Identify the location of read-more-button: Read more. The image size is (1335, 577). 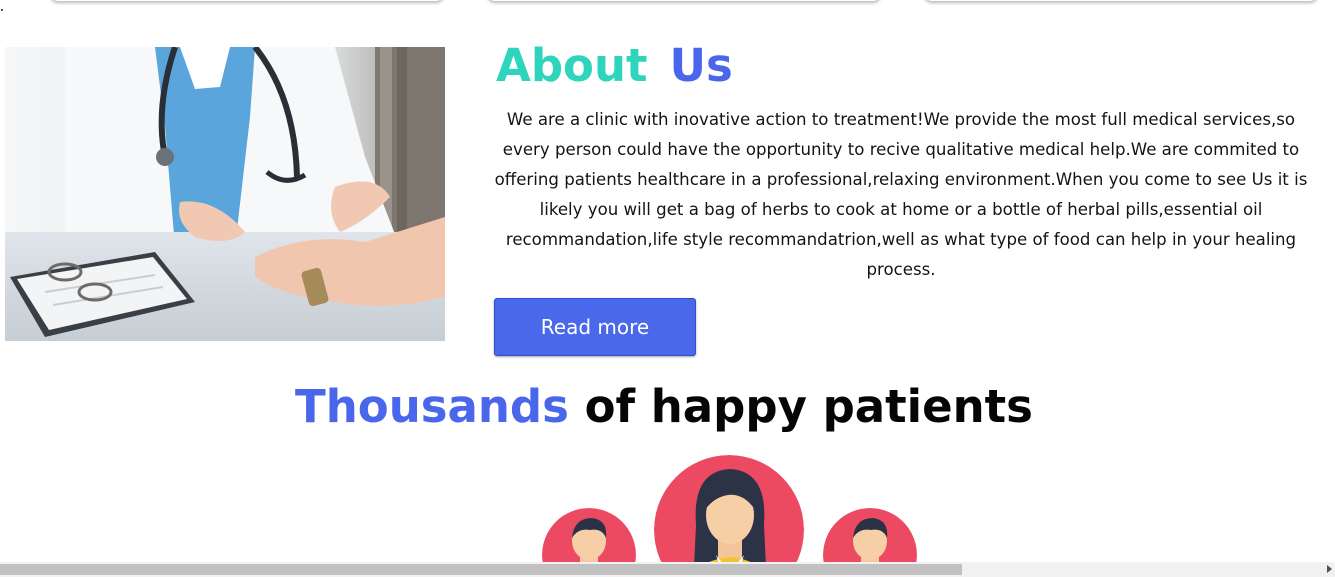
(595, 327).